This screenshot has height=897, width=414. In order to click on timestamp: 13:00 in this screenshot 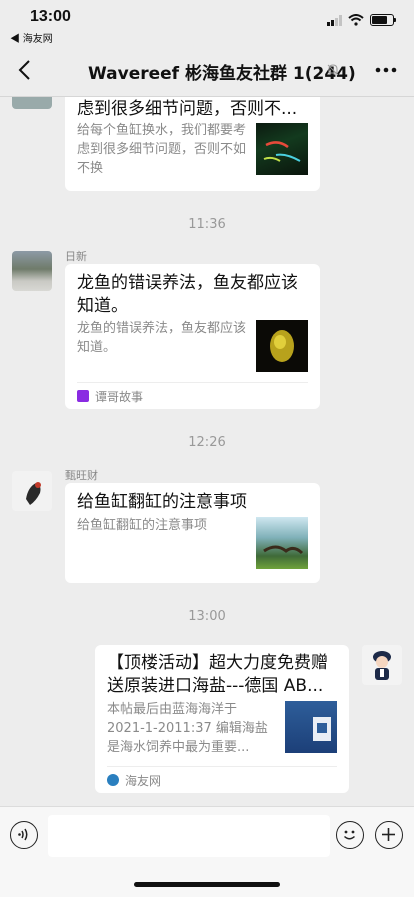, I will do `click(207, 616)`.